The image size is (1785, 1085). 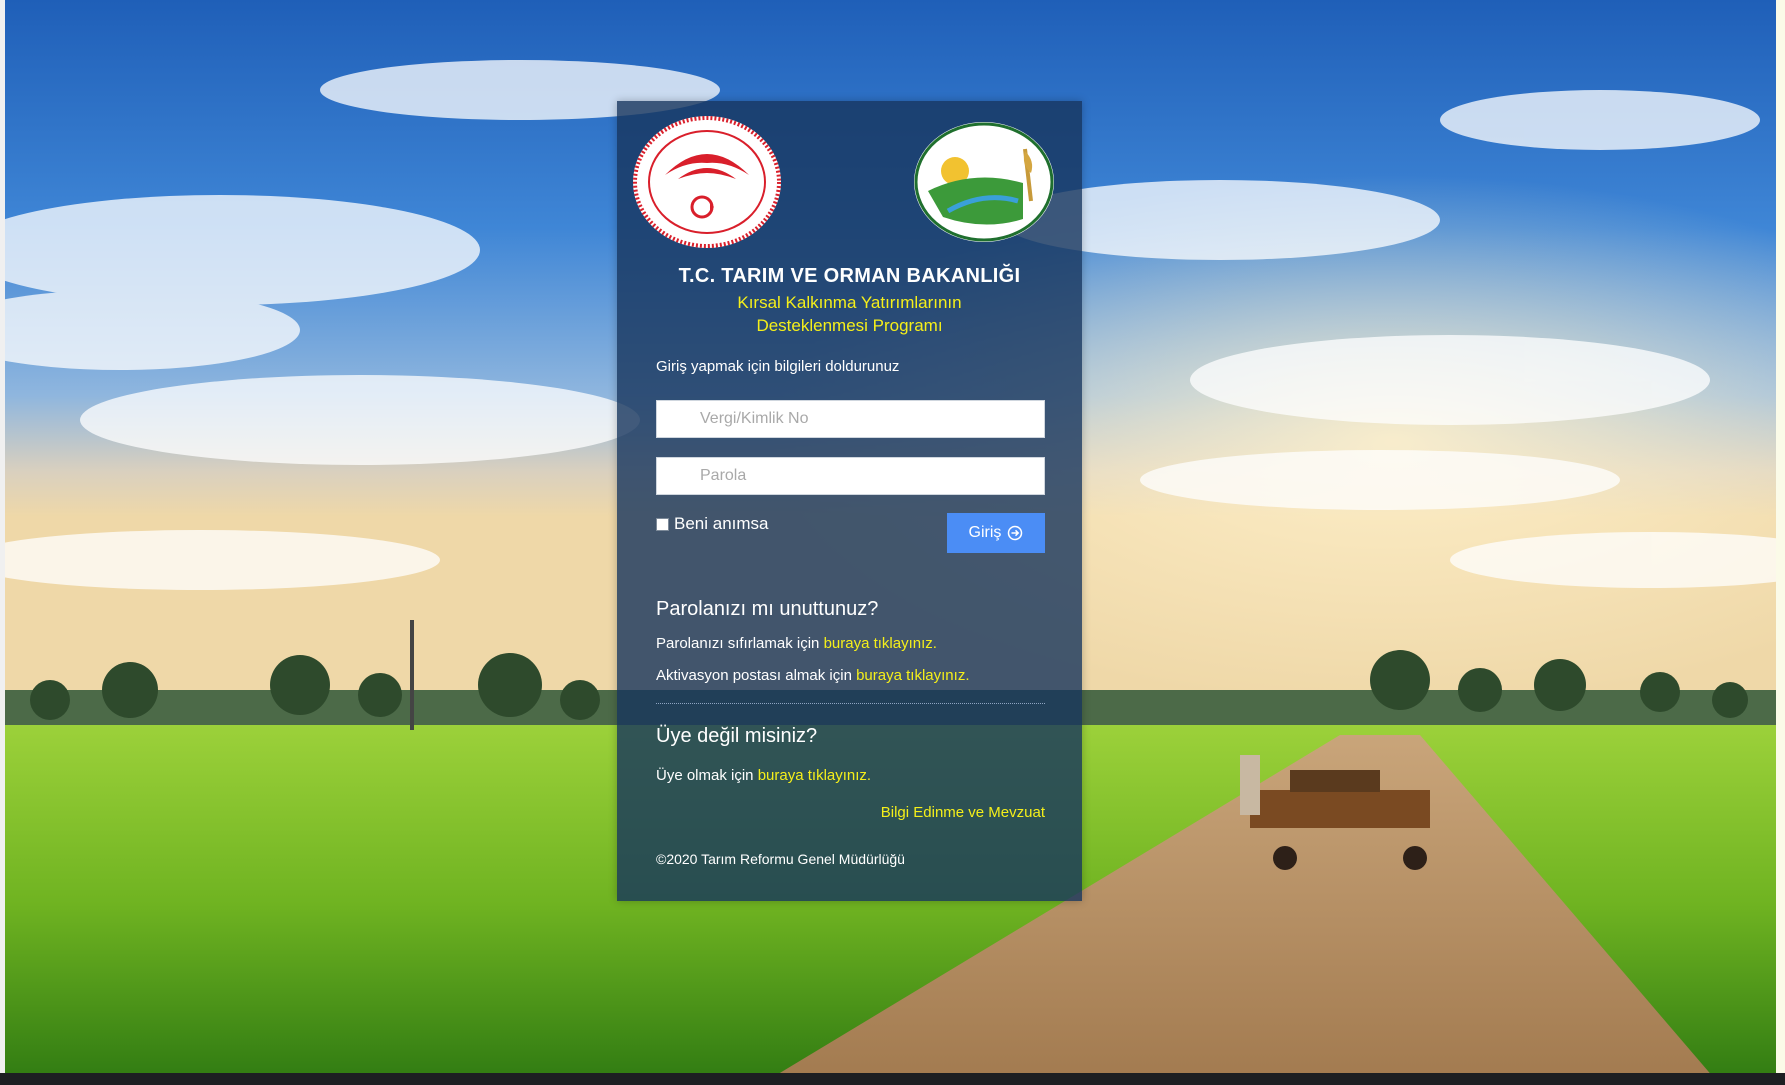 I want to click on program-title-line1: Kırsal Kalkınma Yatırımlarının, so click(x=849, y=302).